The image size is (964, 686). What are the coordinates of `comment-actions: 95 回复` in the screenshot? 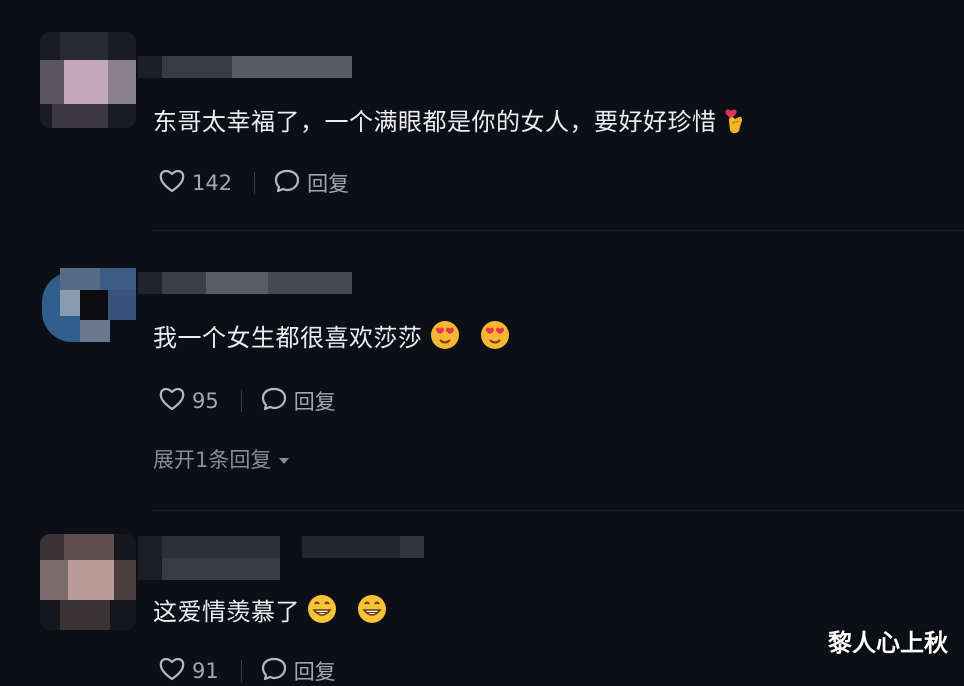 It's located at (247, 401).